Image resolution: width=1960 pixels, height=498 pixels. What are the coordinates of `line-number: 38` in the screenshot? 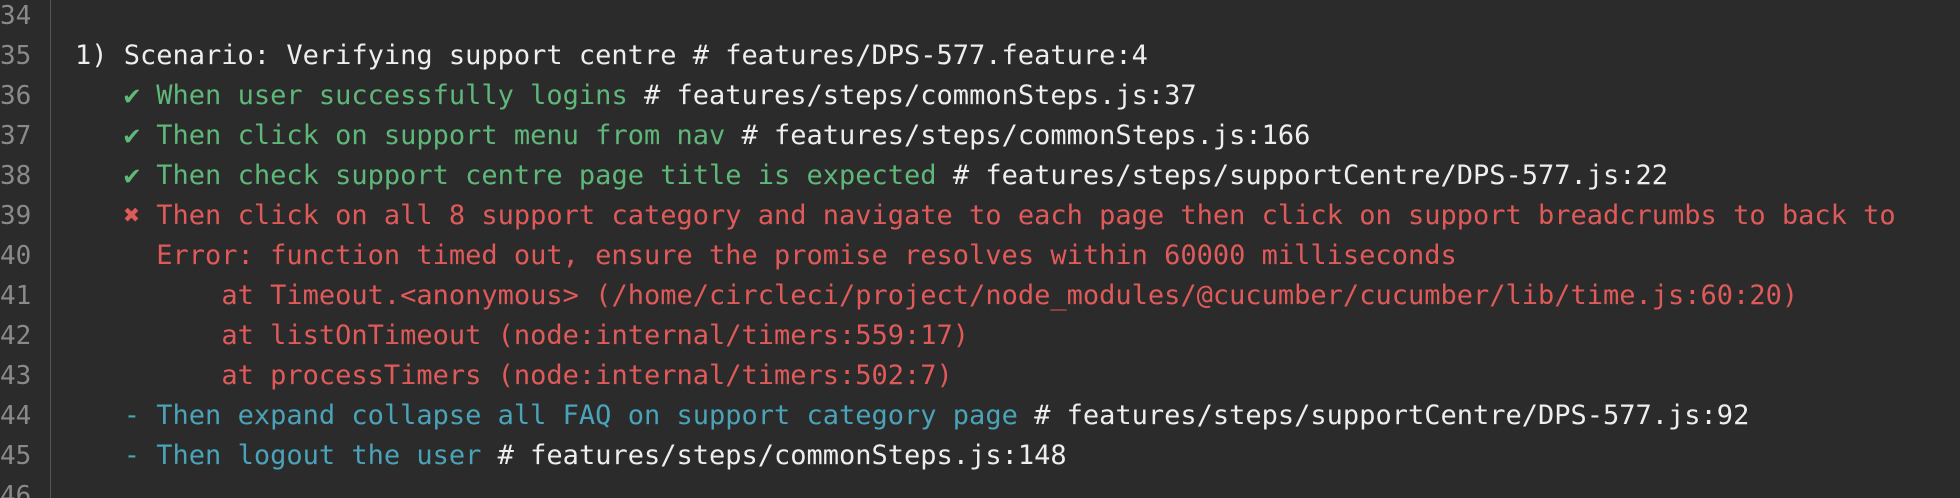 It's located at (16, 176).